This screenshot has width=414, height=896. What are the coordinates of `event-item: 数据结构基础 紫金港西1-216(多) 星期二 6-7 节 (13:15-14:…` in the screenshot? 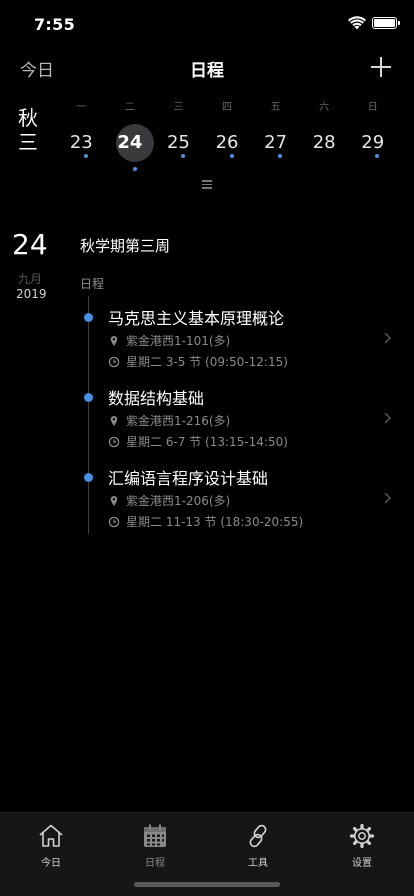 It's located at (207, 418).